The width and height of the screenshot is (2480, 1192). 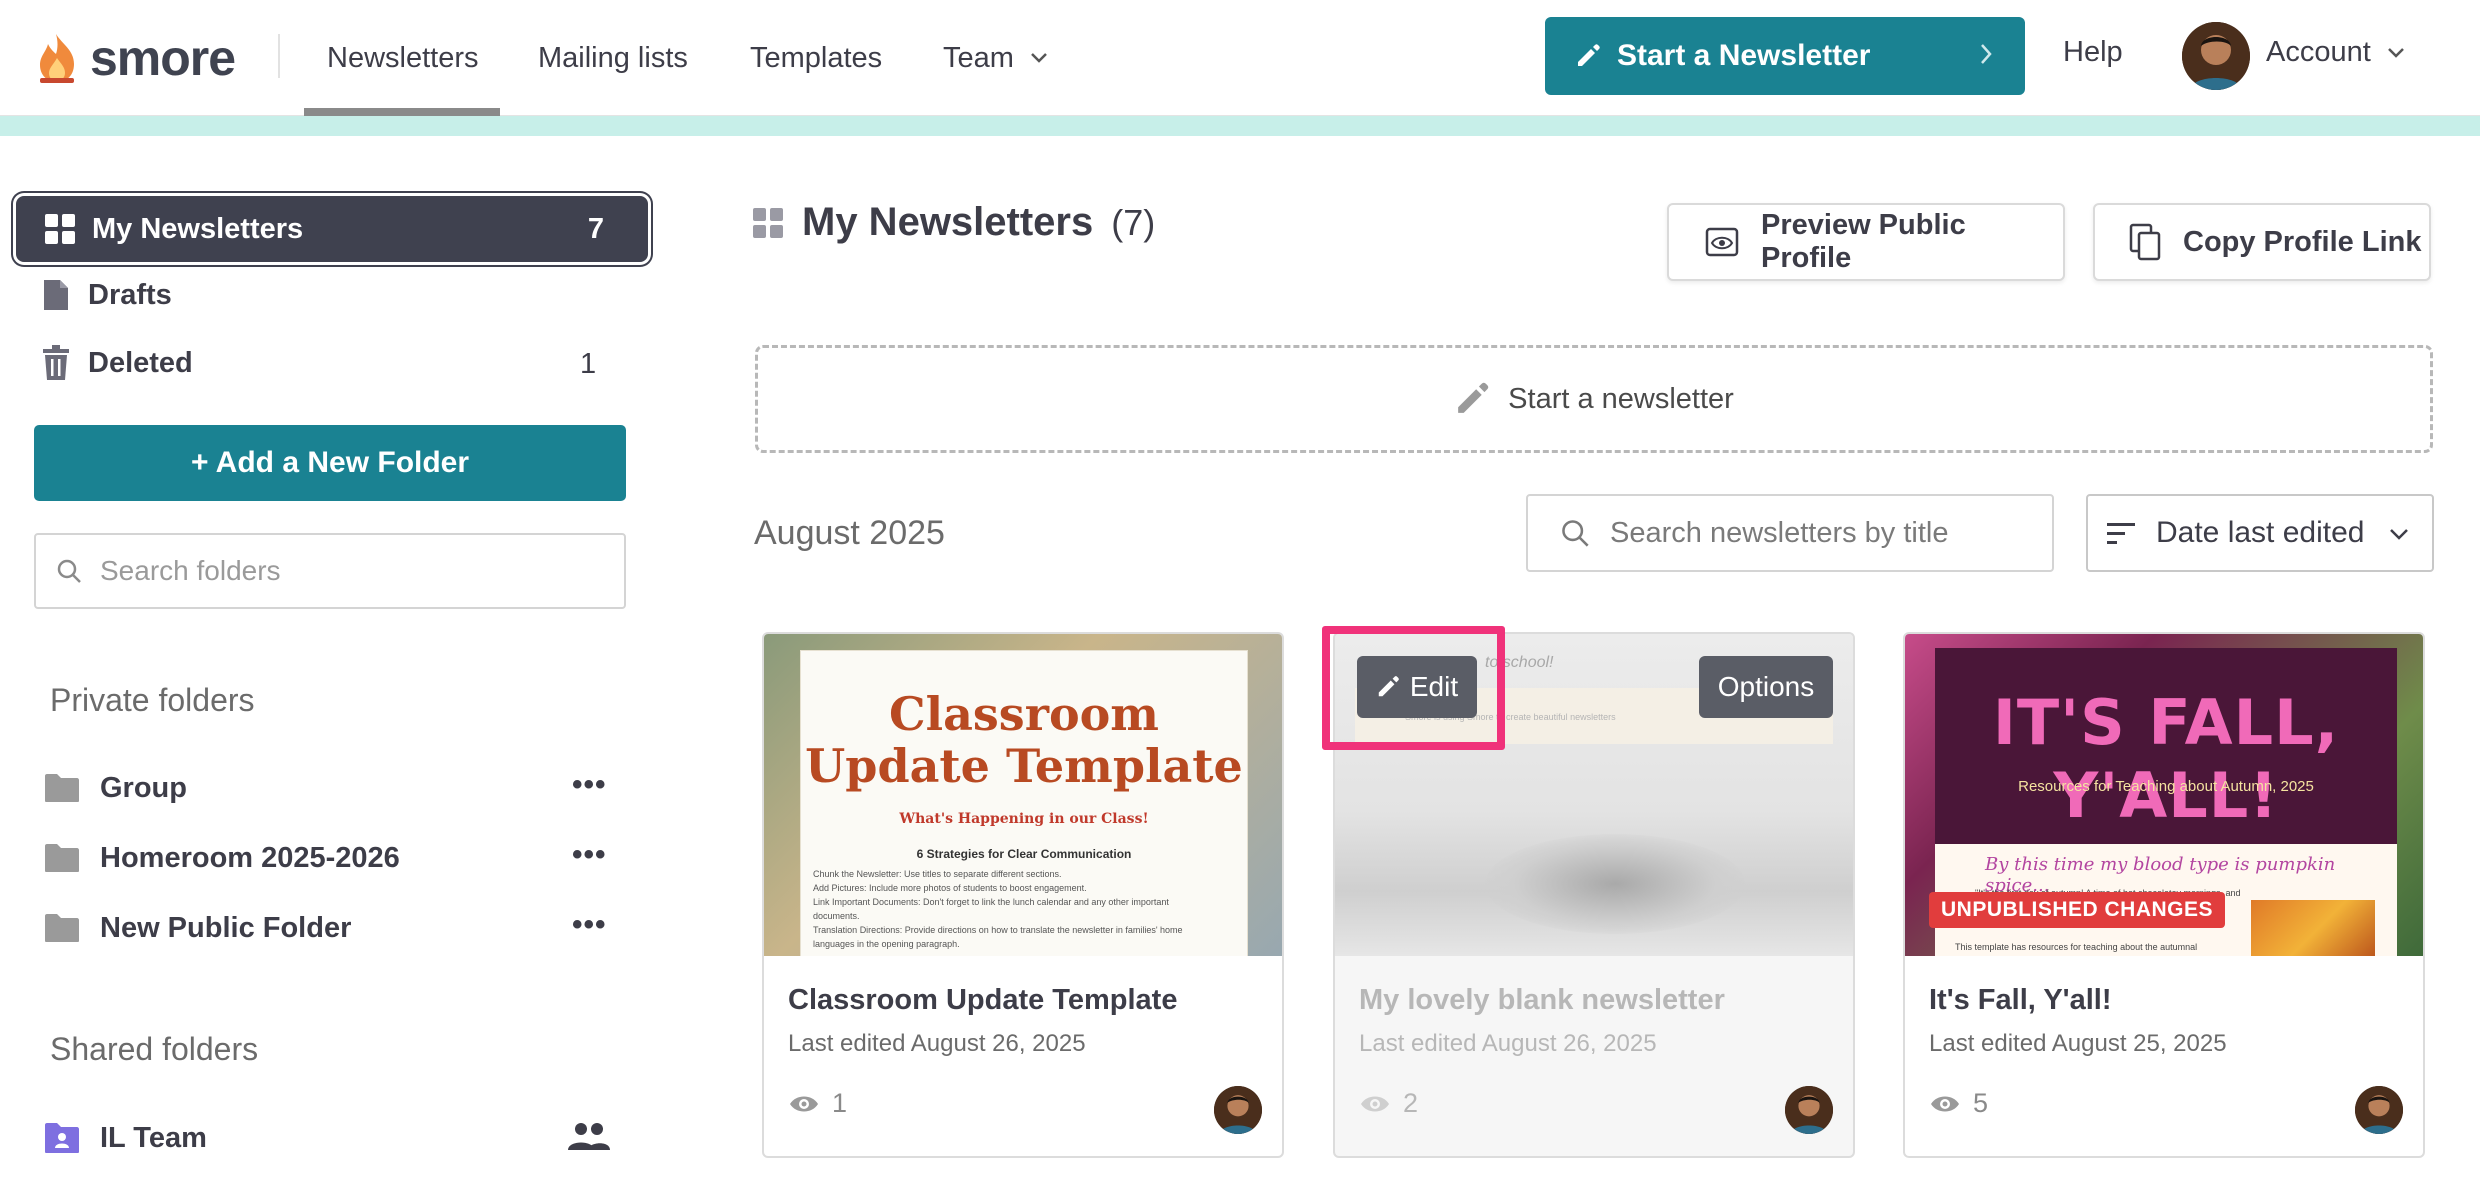 I want to click on folder-item-group: Group, so click(x=115, y=788).